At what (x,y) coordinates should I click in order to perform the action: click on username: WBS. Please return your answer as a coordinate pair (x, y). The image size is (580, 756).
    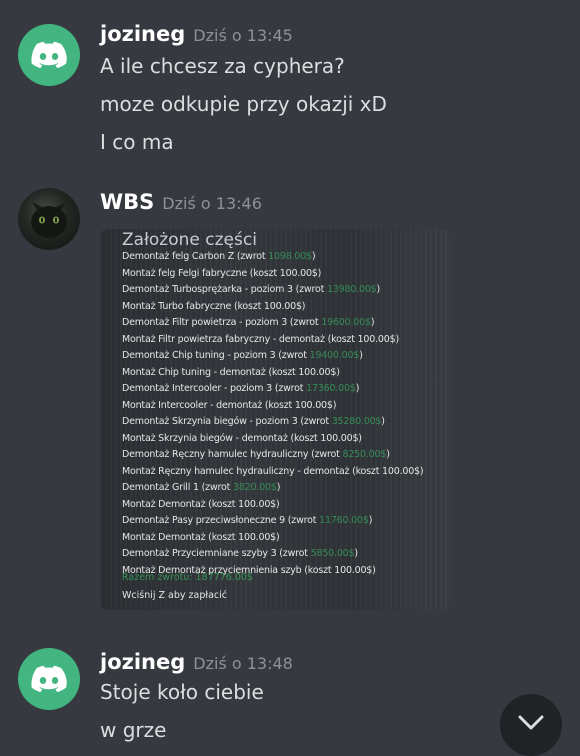
    Looking at the image, I should click on (127, 202).